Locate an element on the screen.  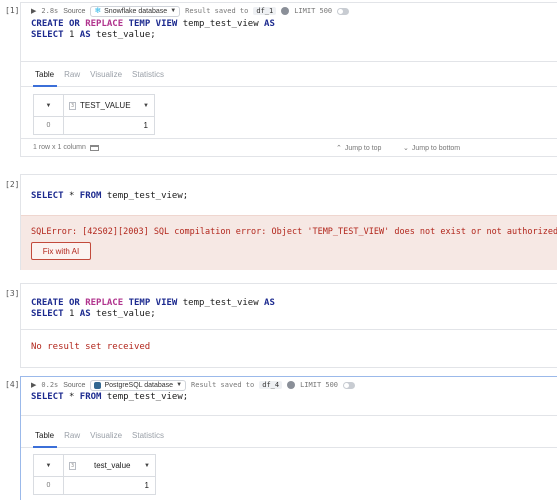
result-table: ▼ 3 TEST_VALUE ▼ 0 1 is located at coordinates (94, 114).